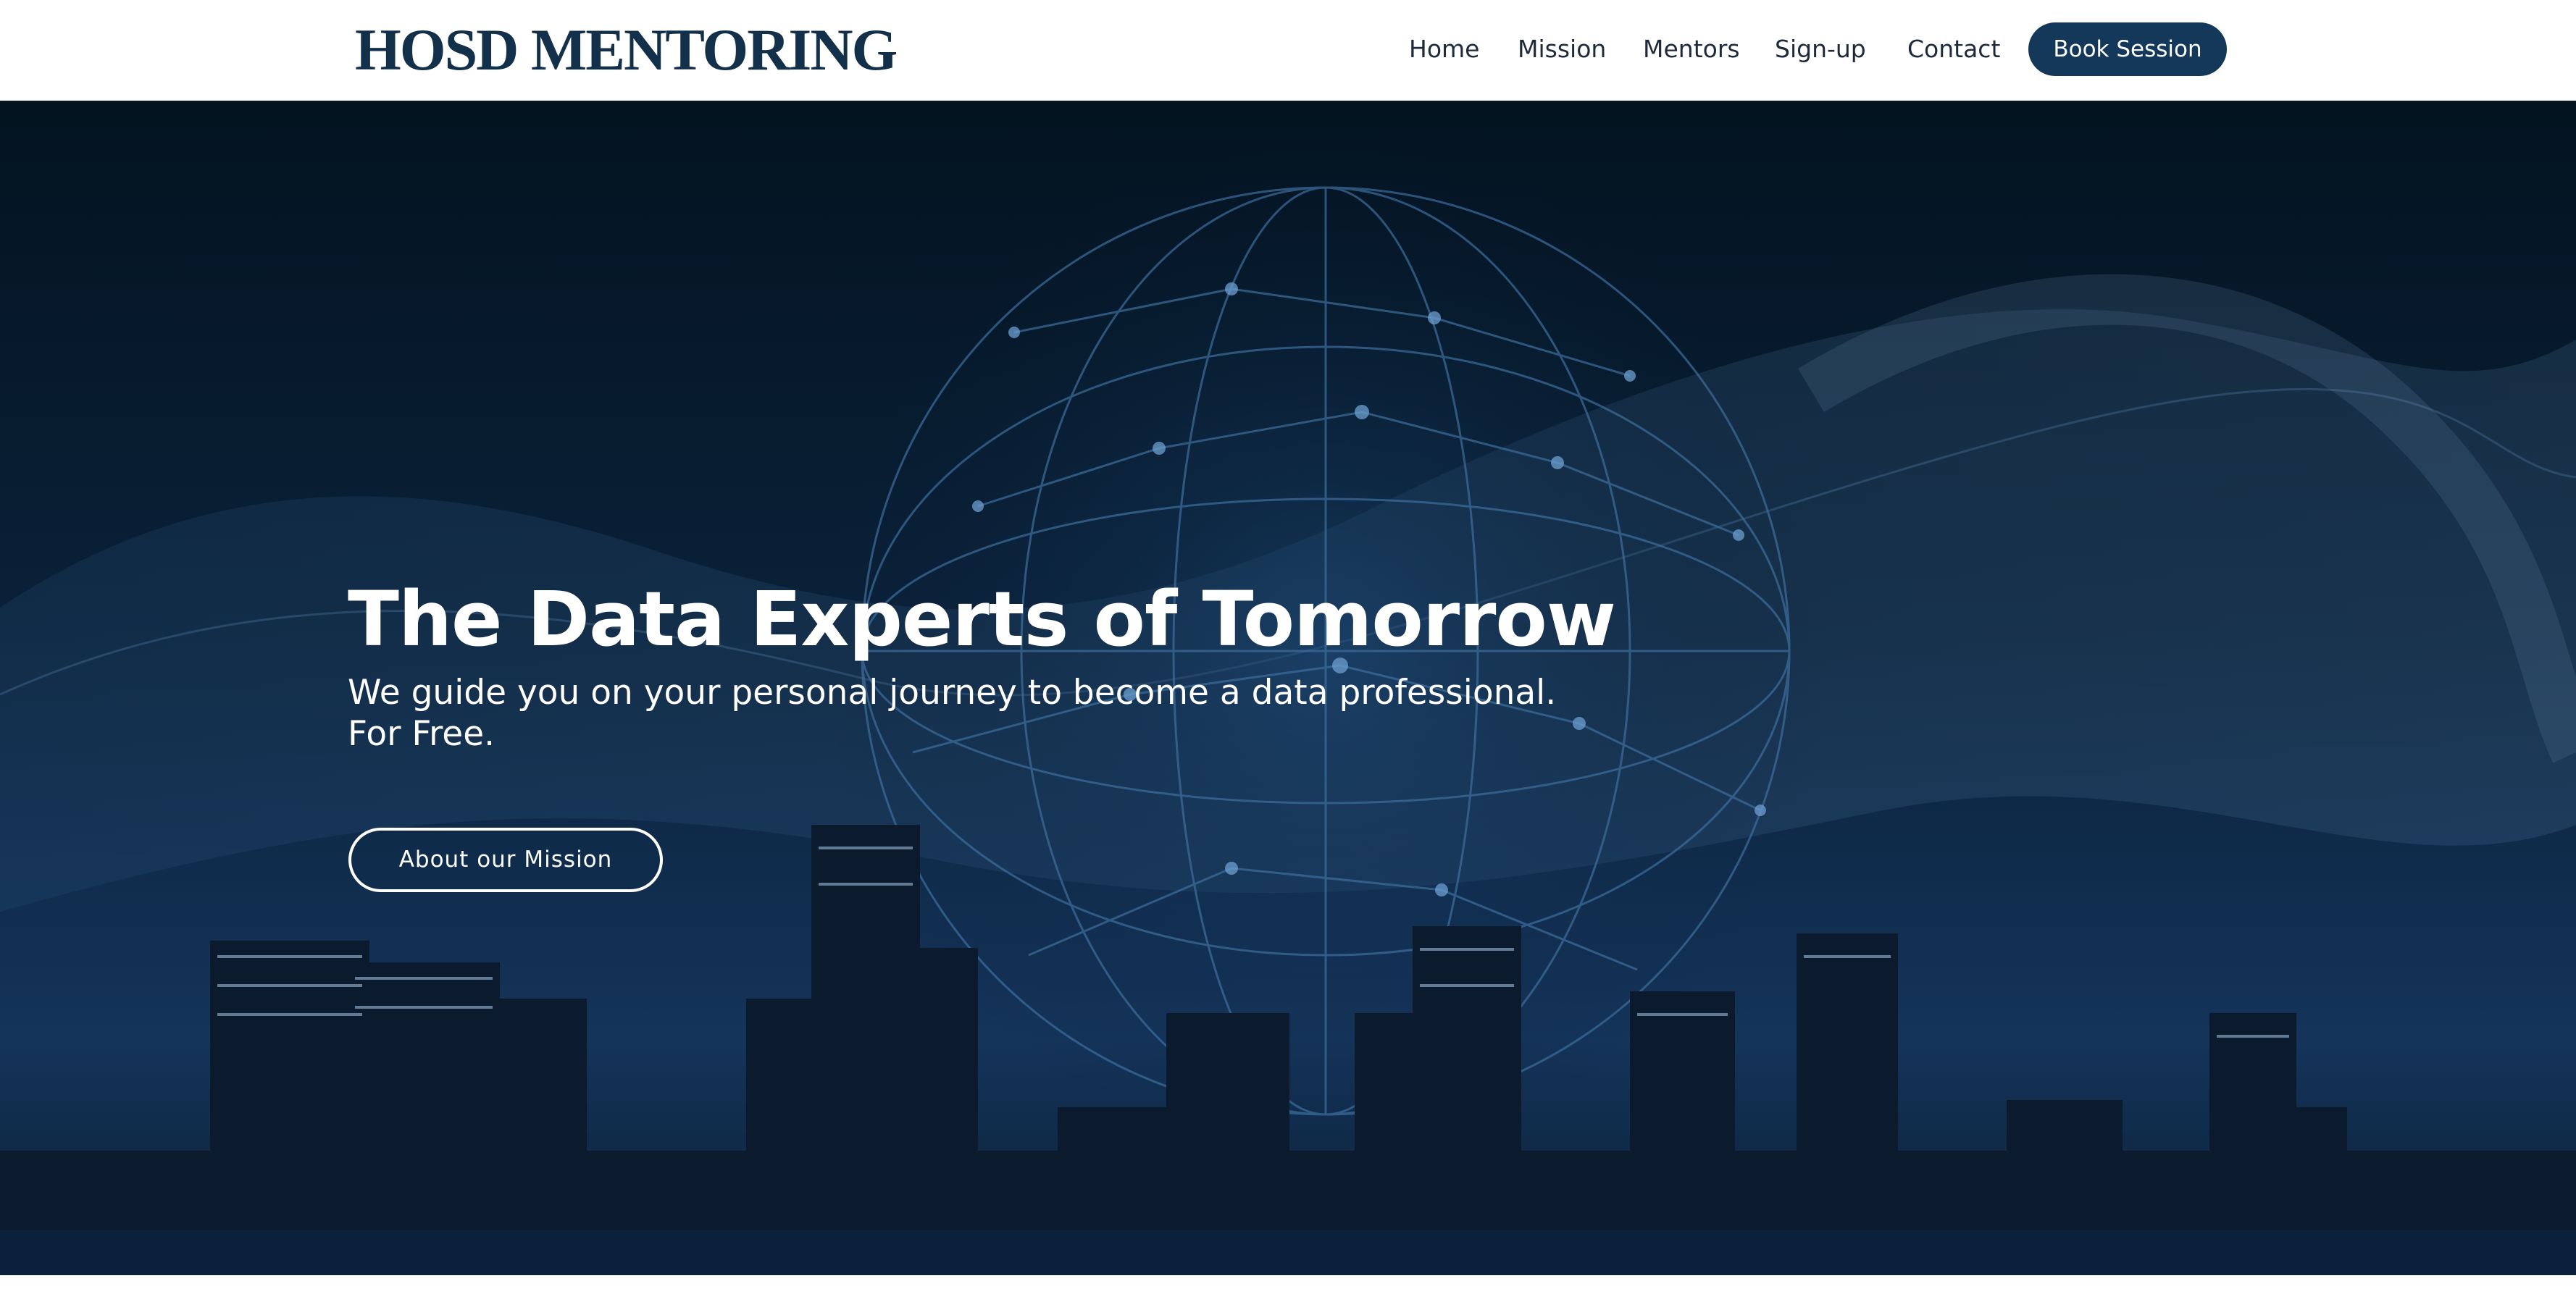 The width and height of the screenshot is (2576, 1302). Describe the element at coordinates (982, 619) in the screenshot. I see `hero-title: The Data Experts of Tomorrow` at that location.